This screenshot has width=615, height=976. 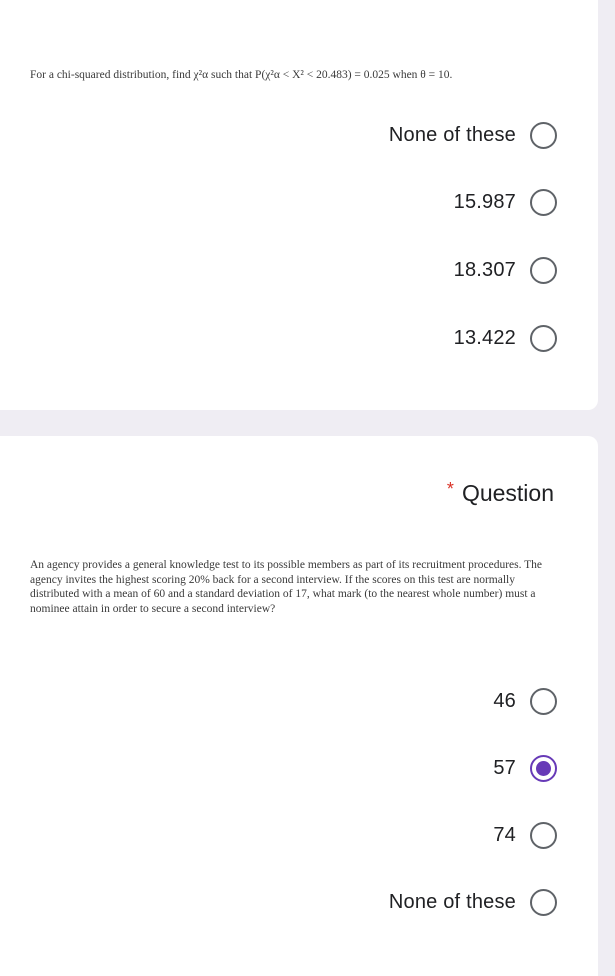 What do you see at coordinates (504, 834) in the screenshot?
I see `option-label: 74` at bounding box center [504, 834].